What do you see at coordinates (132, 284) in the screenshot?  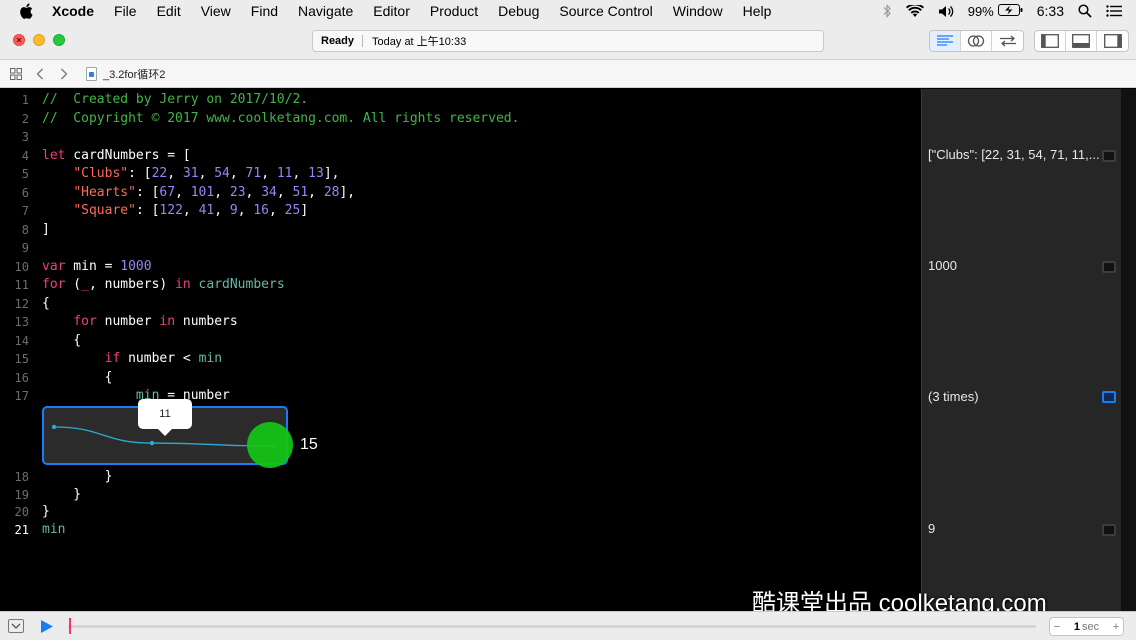 I see `code-token: , numbers)` at bounding box center [132, 284].